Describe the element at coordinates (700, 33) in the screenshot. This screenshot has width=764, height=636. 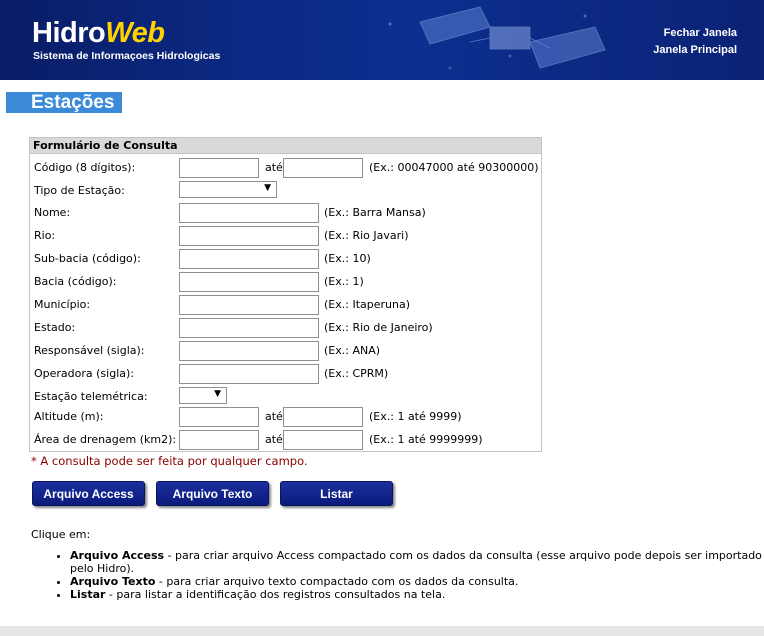
I see `close-window-link: Fechar Janela` at that location.